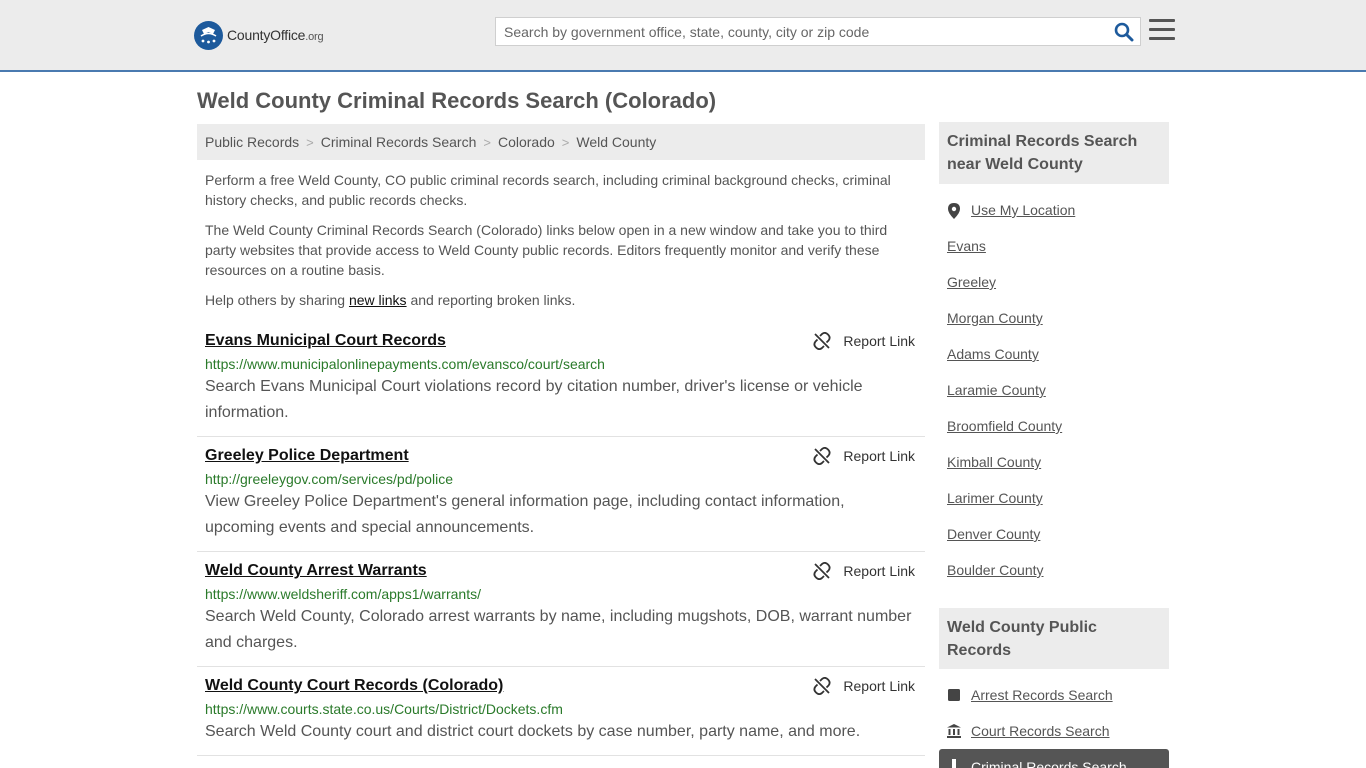 The width and height of the screenshot is (1366, 768). Describe the element at coordinates (208, 35) in the screenshot. I see `logo-seal-icon` at that location.